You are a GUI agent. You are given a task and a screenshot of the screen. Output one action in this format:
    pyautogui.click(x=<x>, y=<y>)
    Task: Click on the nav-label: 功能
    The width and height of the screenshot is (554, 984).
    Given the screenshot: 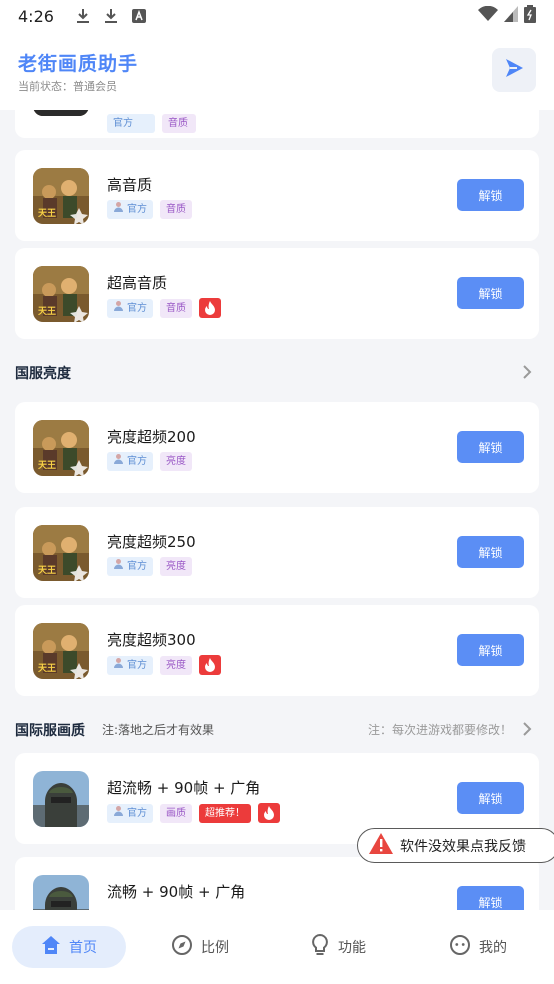 What is the action you would take?
    pyautogui.click(x=352, y=948)
    